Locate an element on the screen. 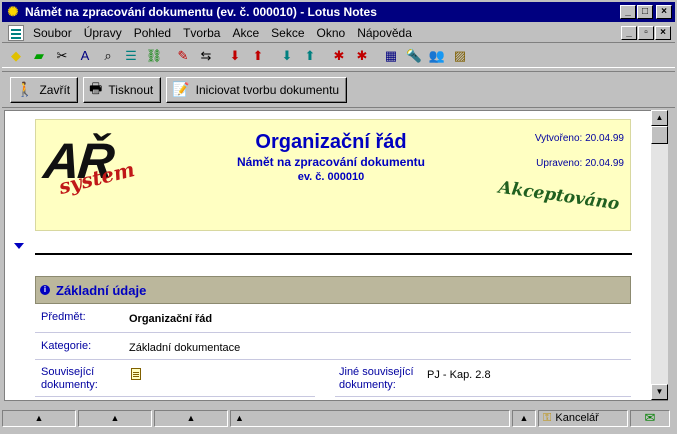  subject-label: Předmět: is located at coordinates (63, 317).